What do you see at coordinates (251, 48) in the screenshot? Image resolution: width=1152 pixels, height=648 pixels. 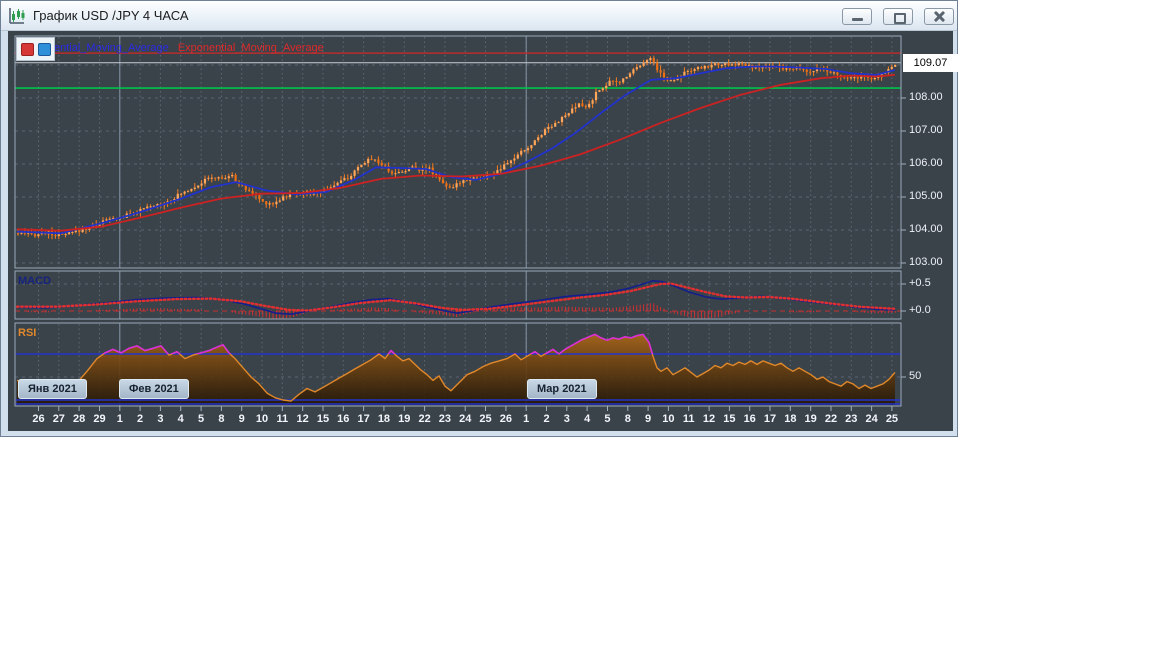 I see `legend-ema-slow: Exponential_Moving_Average` at bounding box center [251, 48].